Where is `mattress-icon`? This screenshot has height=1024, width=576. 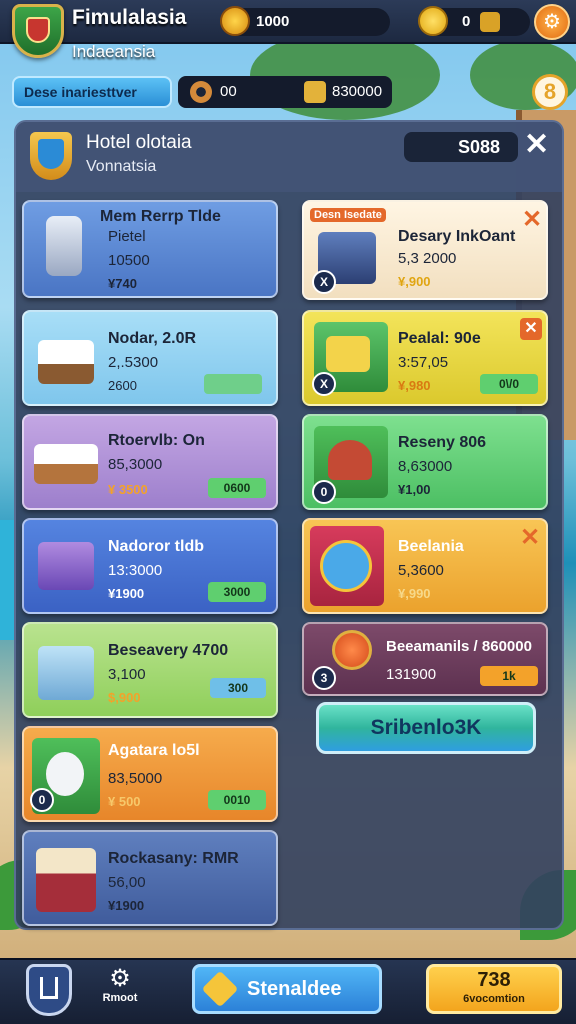 mattress-icon is located at coordinates (66, 464).